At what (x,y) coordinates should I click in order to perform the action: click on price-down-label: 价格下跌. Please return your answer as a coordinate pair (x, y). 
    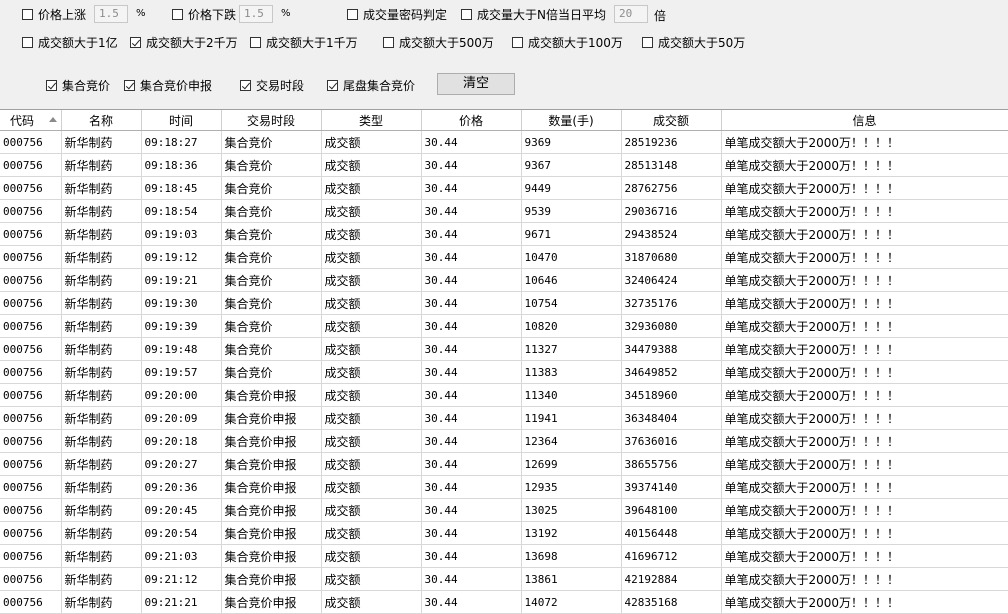
    Looking at the image, I should click on (212, 15).